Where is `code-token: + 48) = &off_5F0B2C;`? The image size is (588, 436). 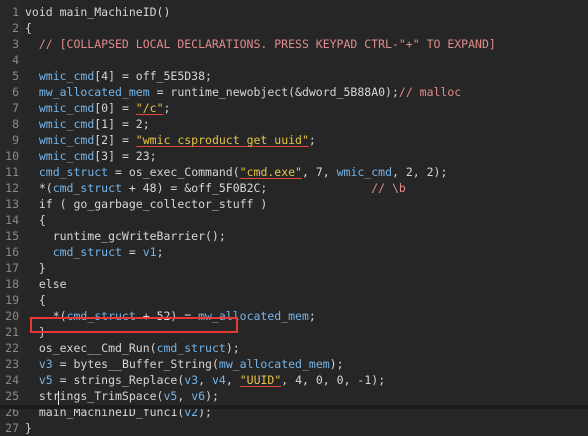
code-token: + 48) = &off_5F0B2C; is located at coordinates (194, 188).